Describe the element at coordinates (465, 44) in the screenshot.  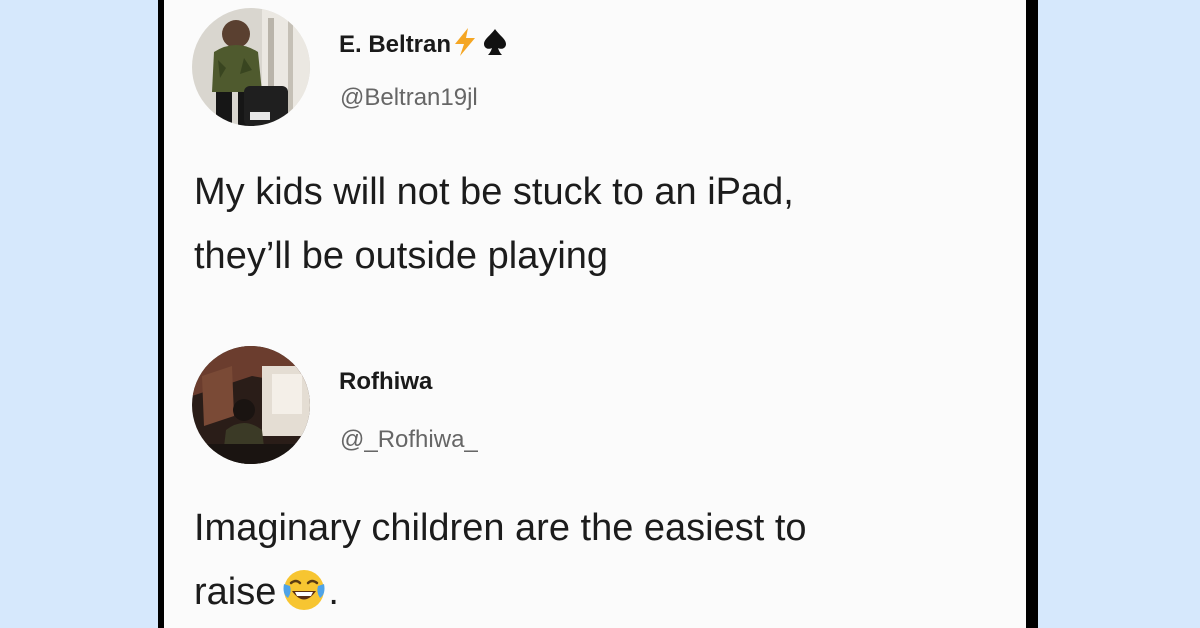
I see `lightning-icon` at that location.